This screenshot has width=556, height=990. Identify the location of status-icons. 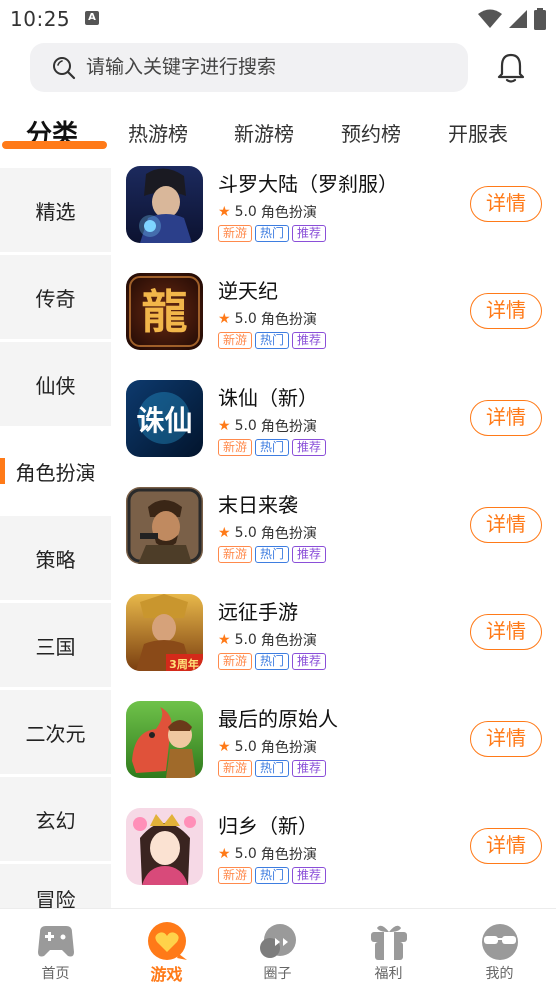
(512, 19).